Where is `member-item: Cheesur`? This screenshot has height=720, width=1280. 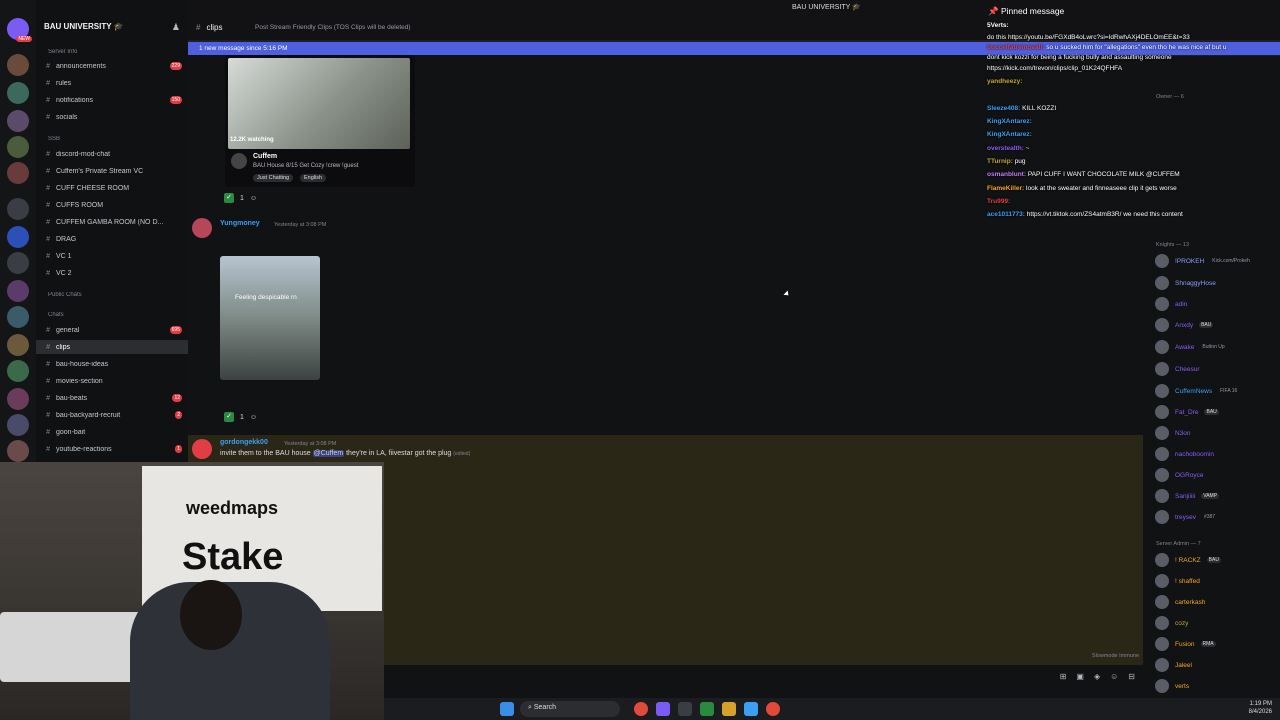 member-item: Cheesur is located at coordinates (1217, 369).